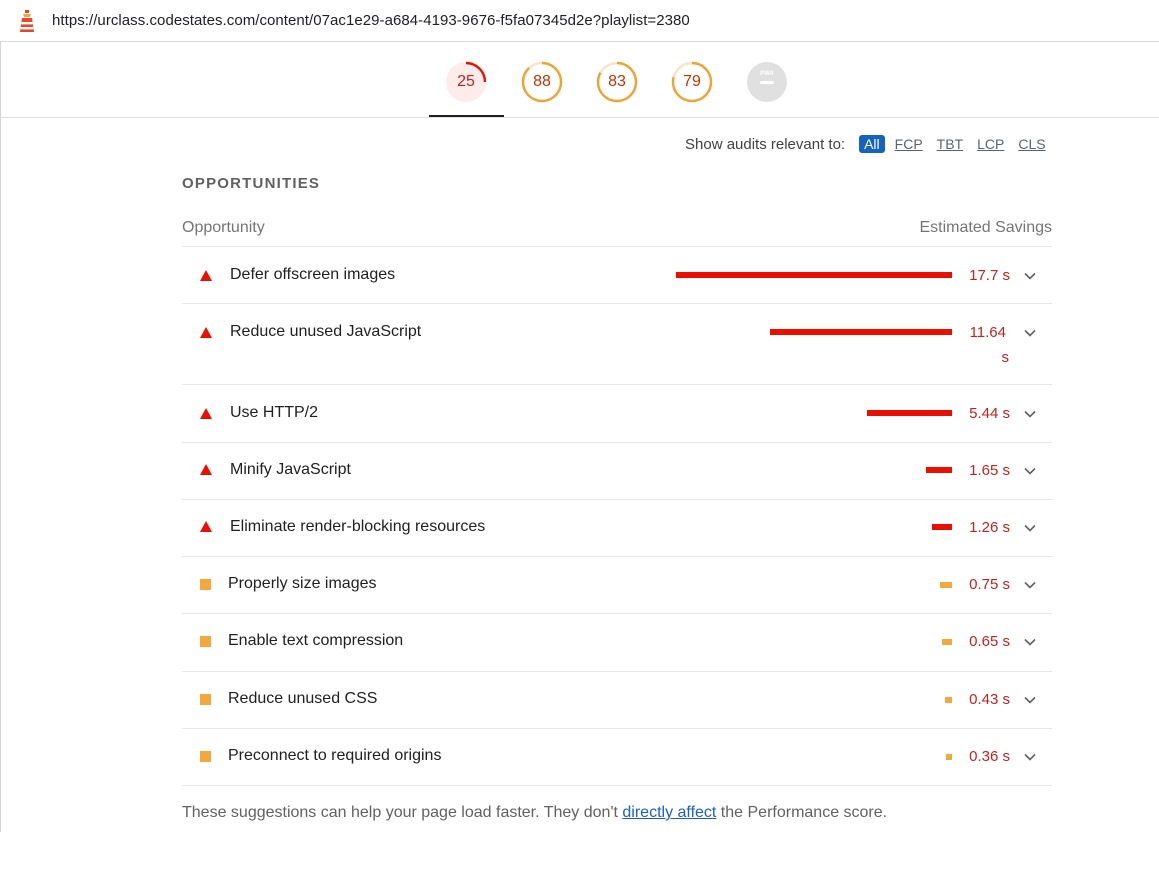 The width and height of the screenshot is (1159, 874). What do you see at coordinates (989, 641) in the screenshot?
I see `savings-value: 0.65 s` at bounding box center [989, 641].